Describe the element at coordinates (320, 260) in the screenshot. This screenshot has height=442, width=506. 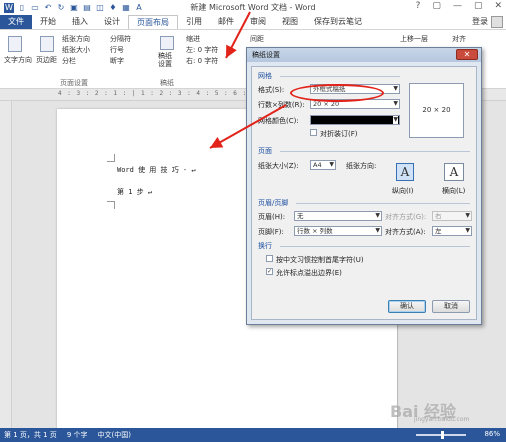
I see `wrap1-label: 按中文习惯控制首尾字符(U)` at that location.